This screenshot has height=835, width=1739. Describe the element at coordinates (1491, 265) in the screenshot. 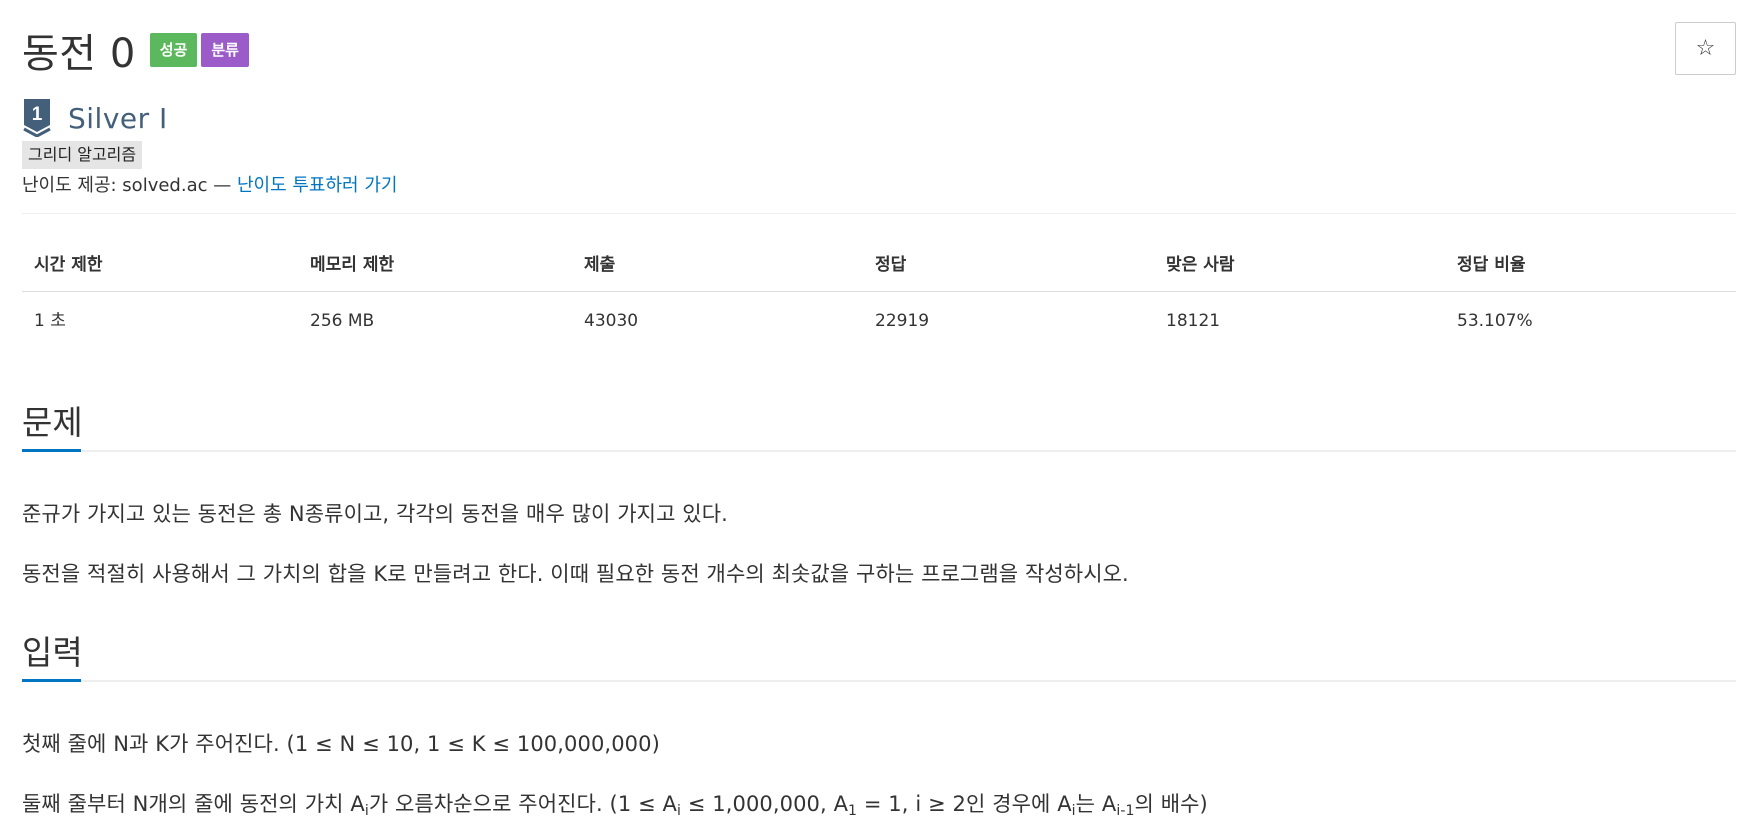

I see `header-ratio: 정답 비율` at that location.